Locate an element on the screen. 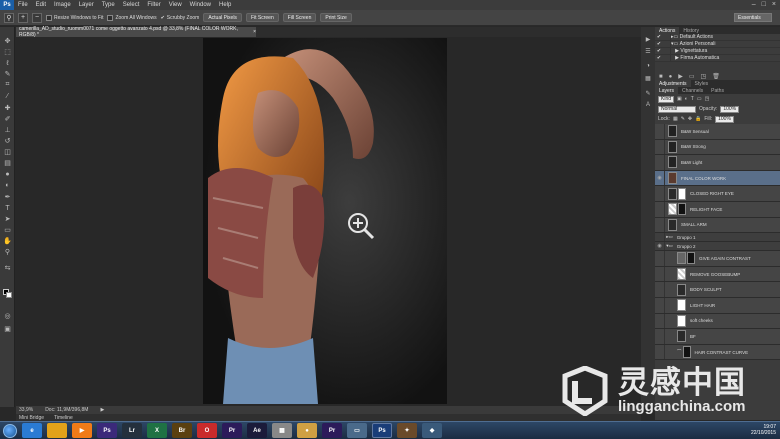 Image resolution: width=780 pixels, height=439 pixels. filter-adjust-icon: ◐ is located at coordinates (686, 99).